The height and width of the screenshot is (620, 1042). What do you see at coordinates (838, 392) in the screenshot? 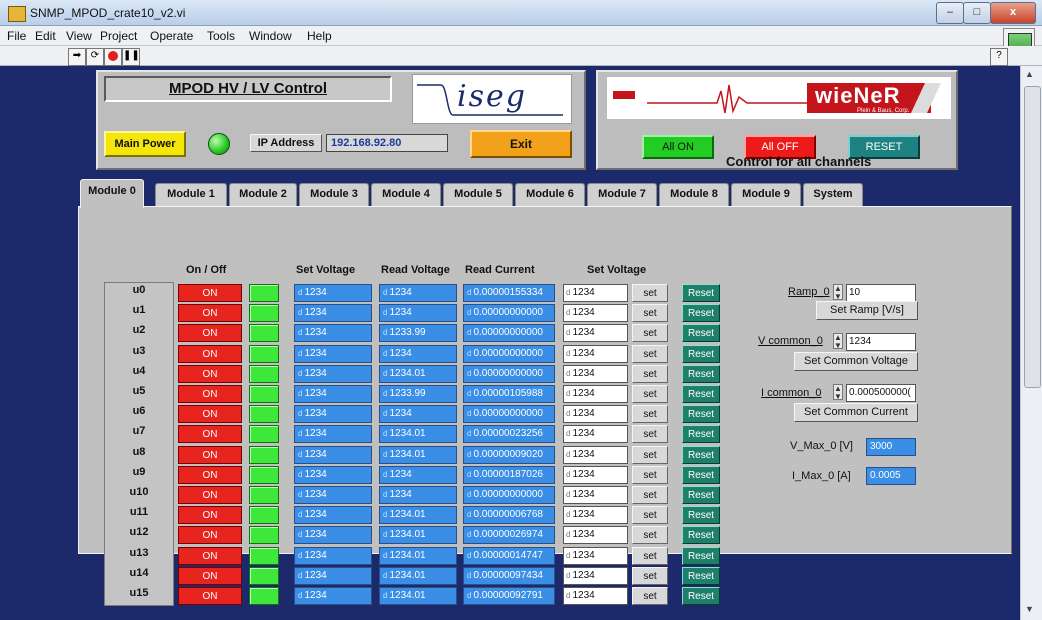
I see `icommon-spinner-icon: ▲ ▼` at bounding box center [838, 392].